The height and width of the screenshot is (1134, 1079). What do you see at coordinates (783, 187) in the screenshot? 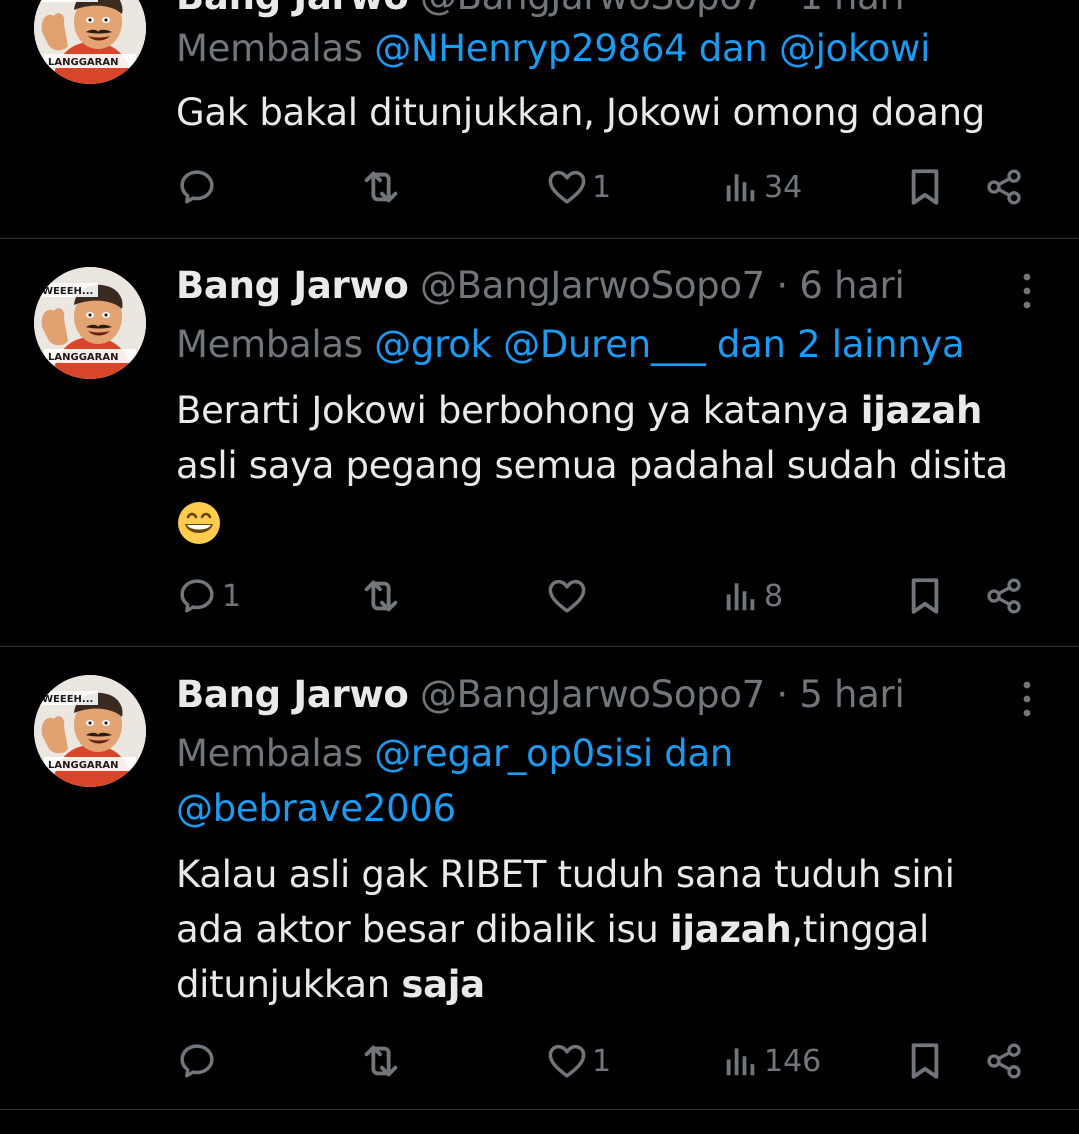
I see `view-count: 34` at bounding box center [783, 187].